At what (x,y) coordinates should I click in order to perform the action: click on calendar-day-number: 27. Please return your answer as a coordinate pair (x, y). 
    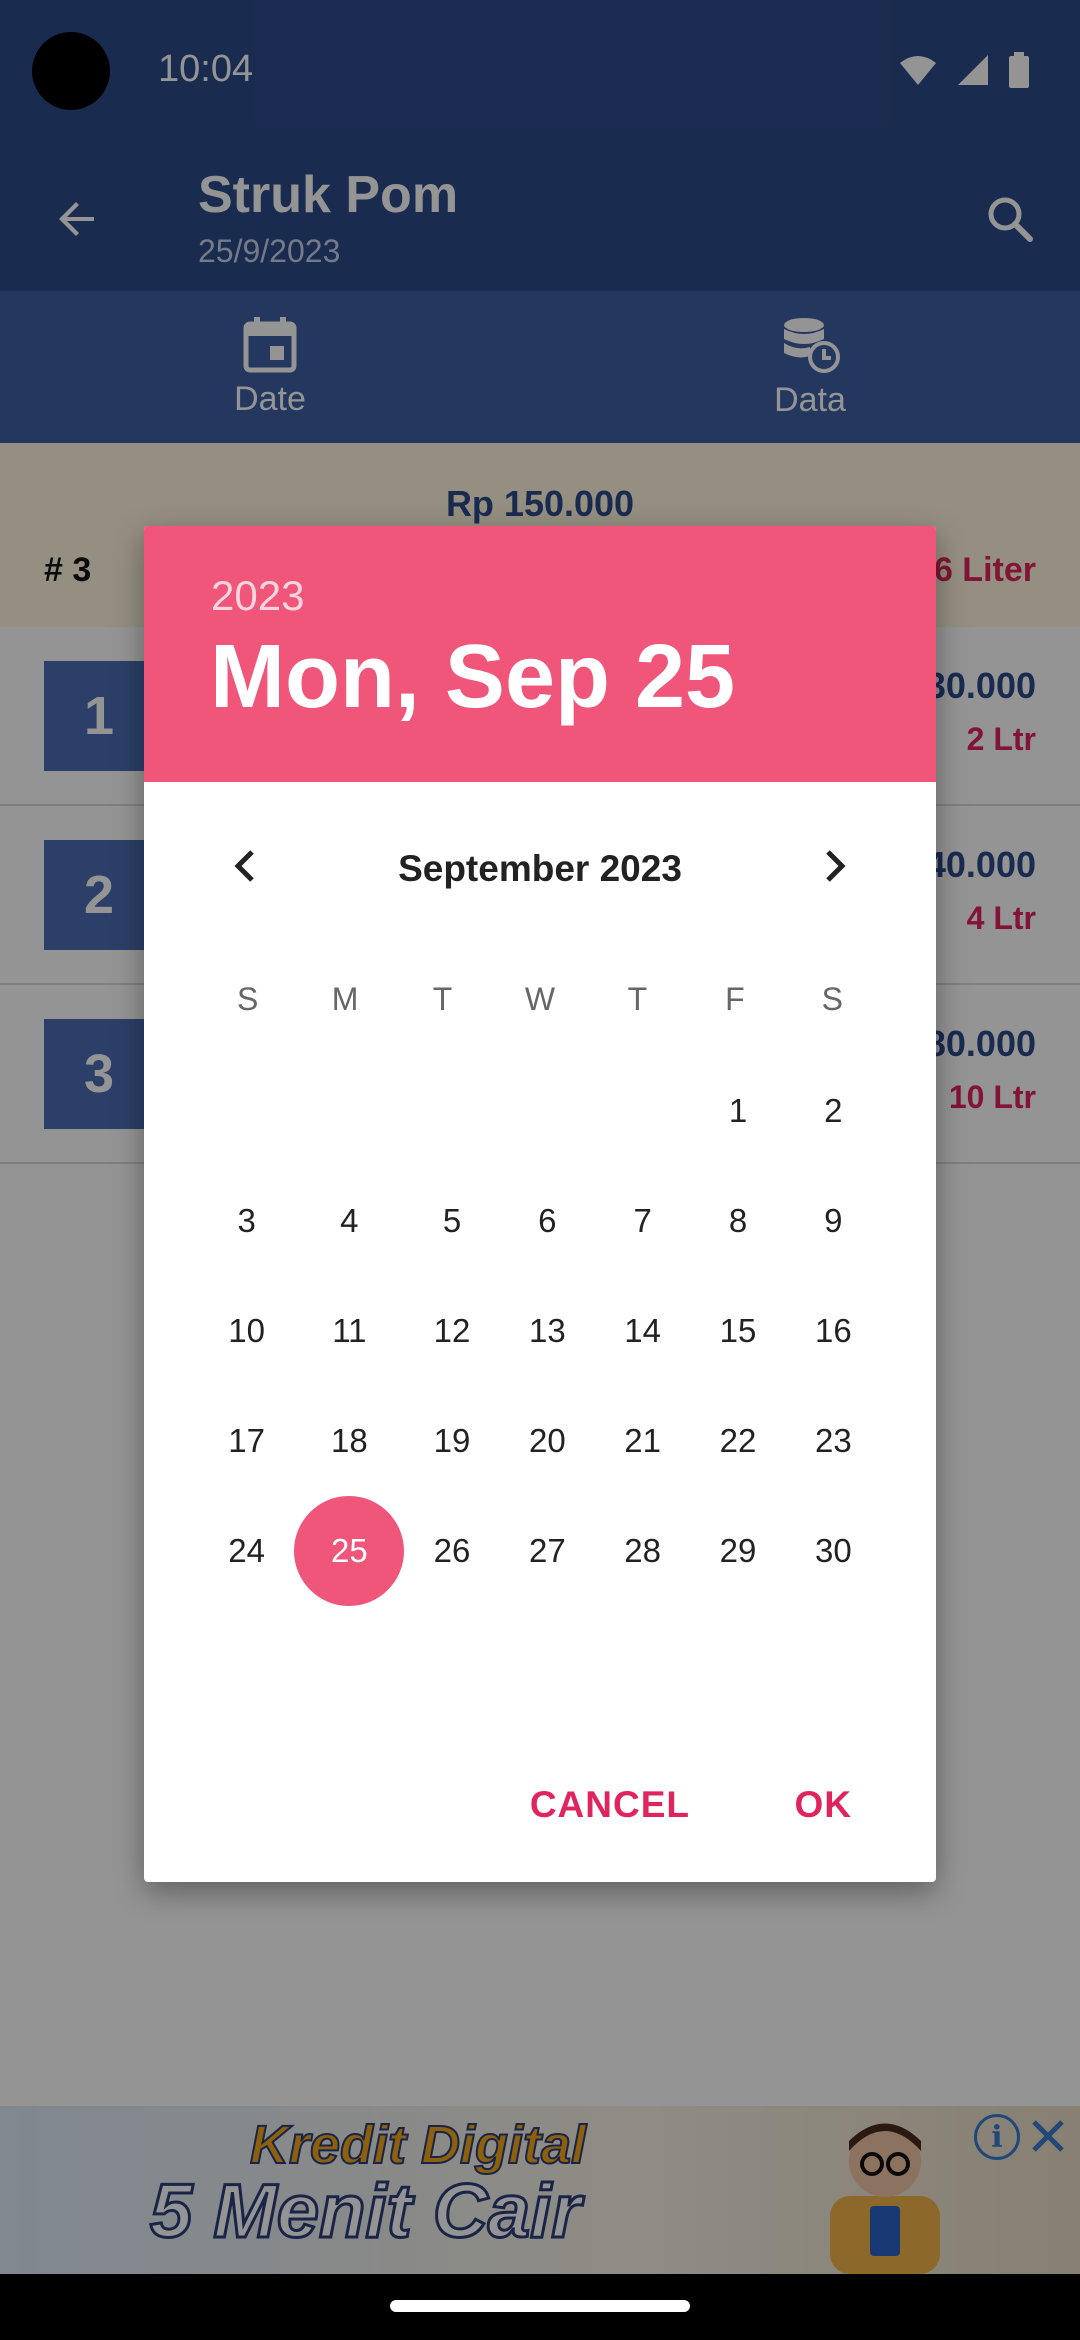
    Looking at the image, I should click on (547, 1550).